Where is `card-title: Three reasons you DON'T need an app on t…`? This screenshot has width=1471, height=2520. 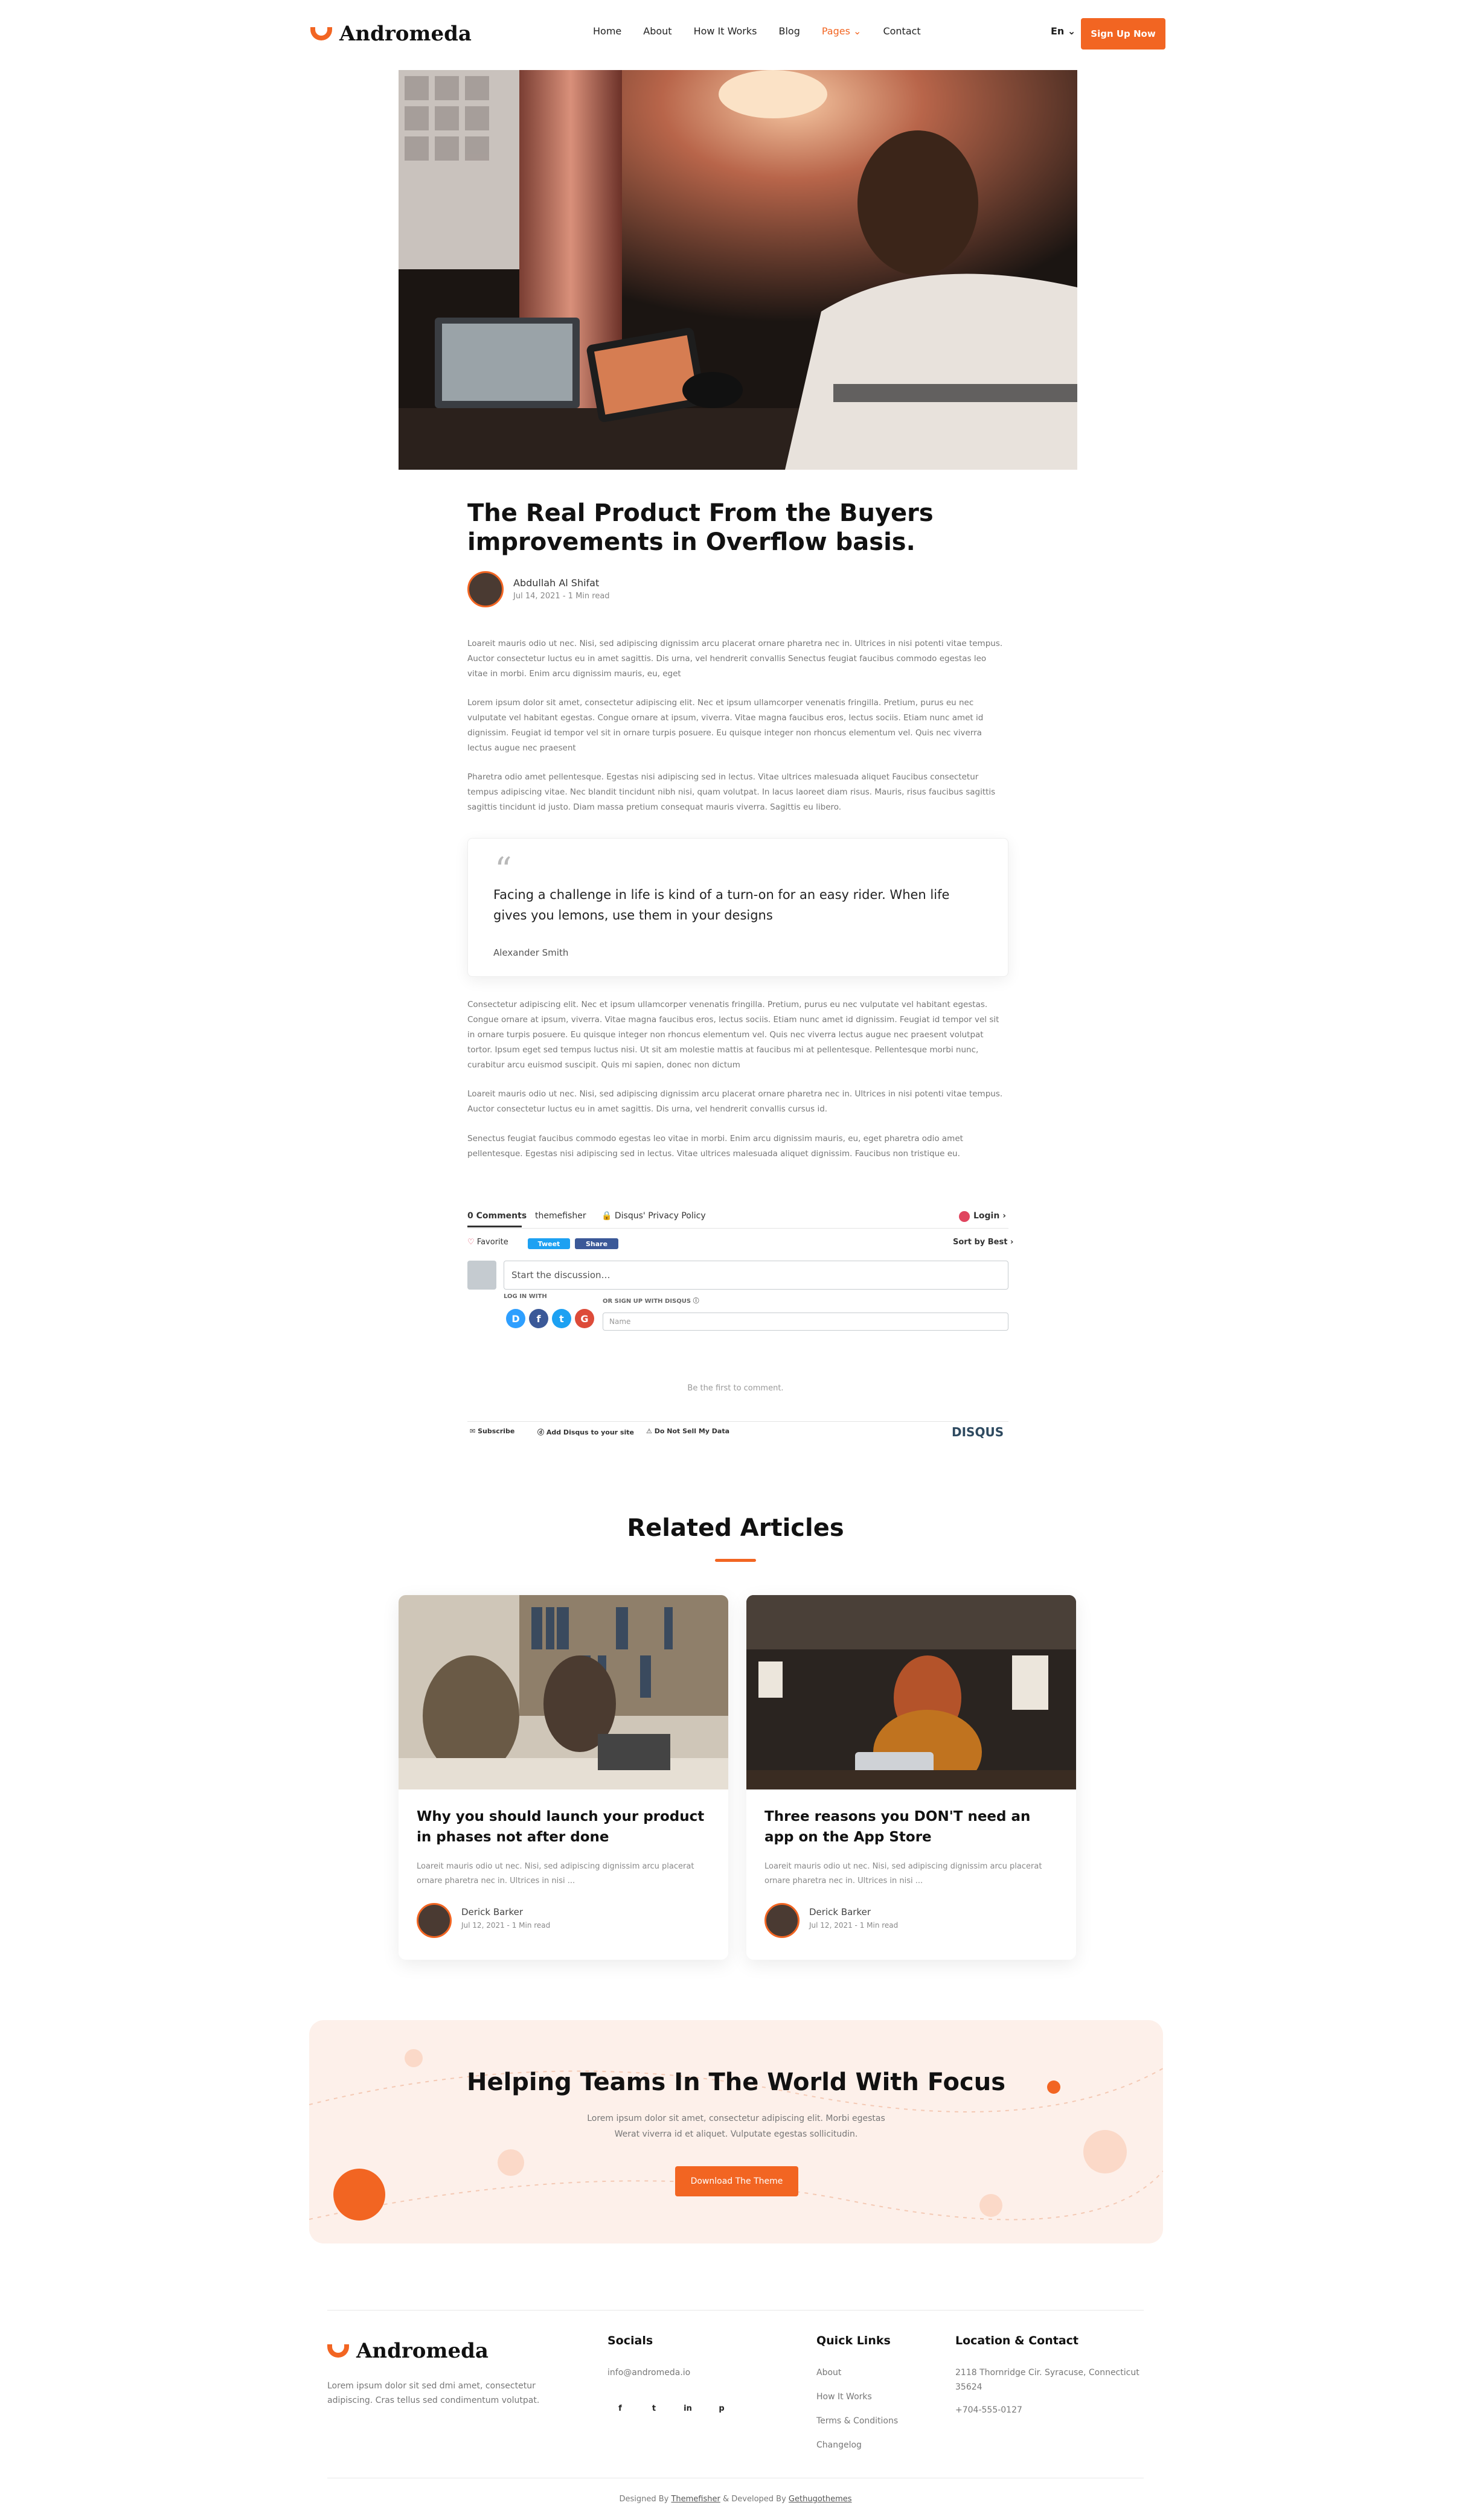
card-title: Three reasons you DON'T need an app on t… is located at coordinates (909, 1827).